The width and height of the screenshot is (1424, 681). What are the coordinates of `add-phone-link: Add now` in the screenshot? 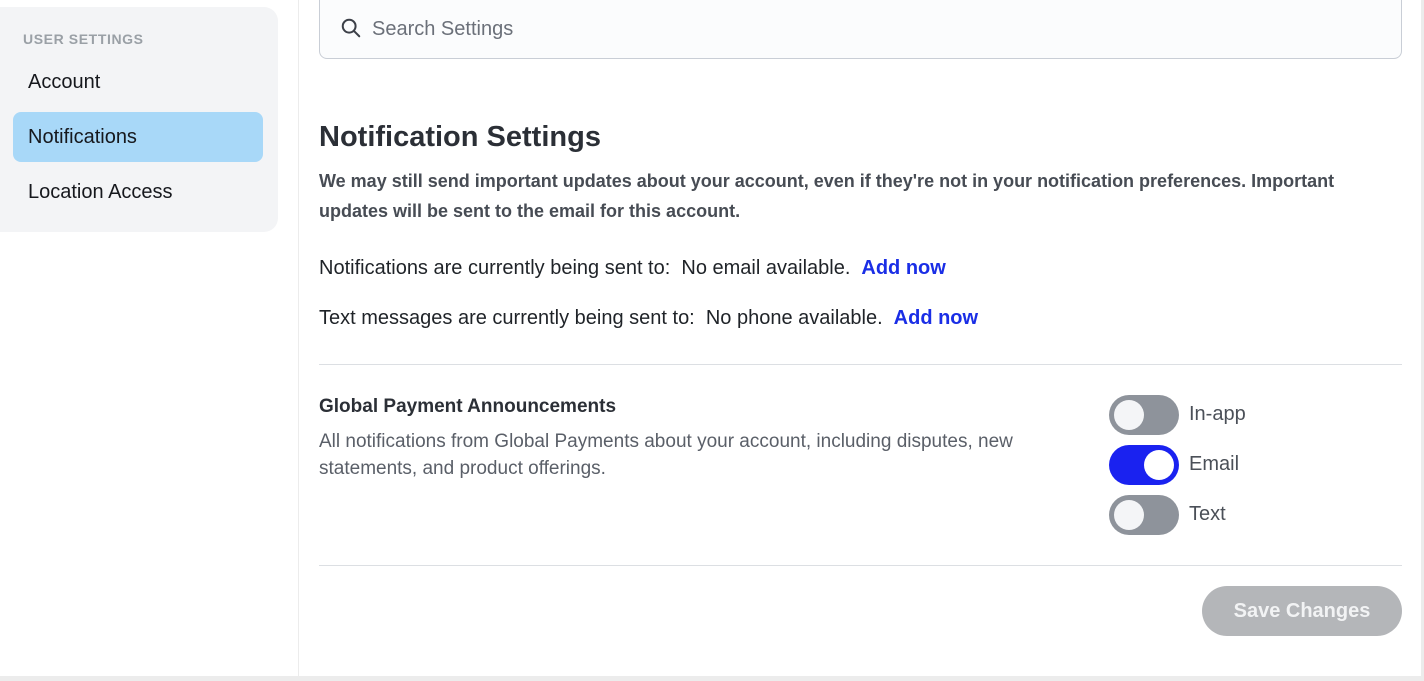 It's located at (936, 318).